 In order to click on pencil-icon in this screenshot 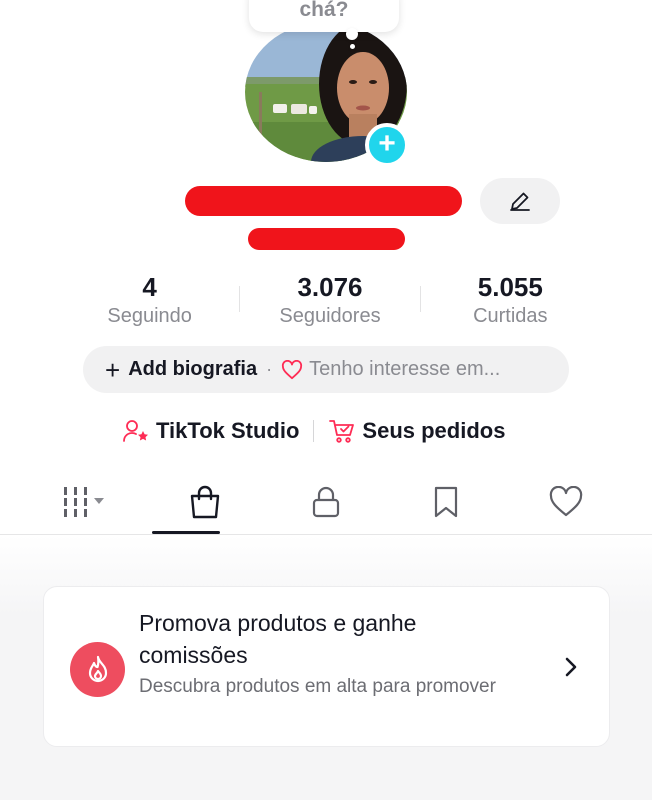, I will do `click(520, 201)`.